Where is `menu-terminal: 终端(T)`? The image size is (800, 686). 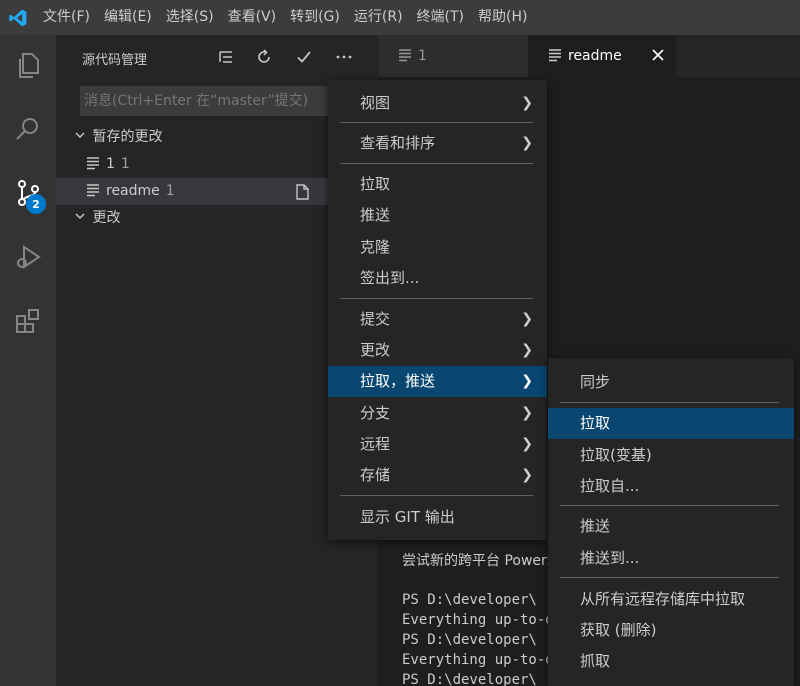 menu-terminal: 终端(T) is located at coordinates (440, 17).